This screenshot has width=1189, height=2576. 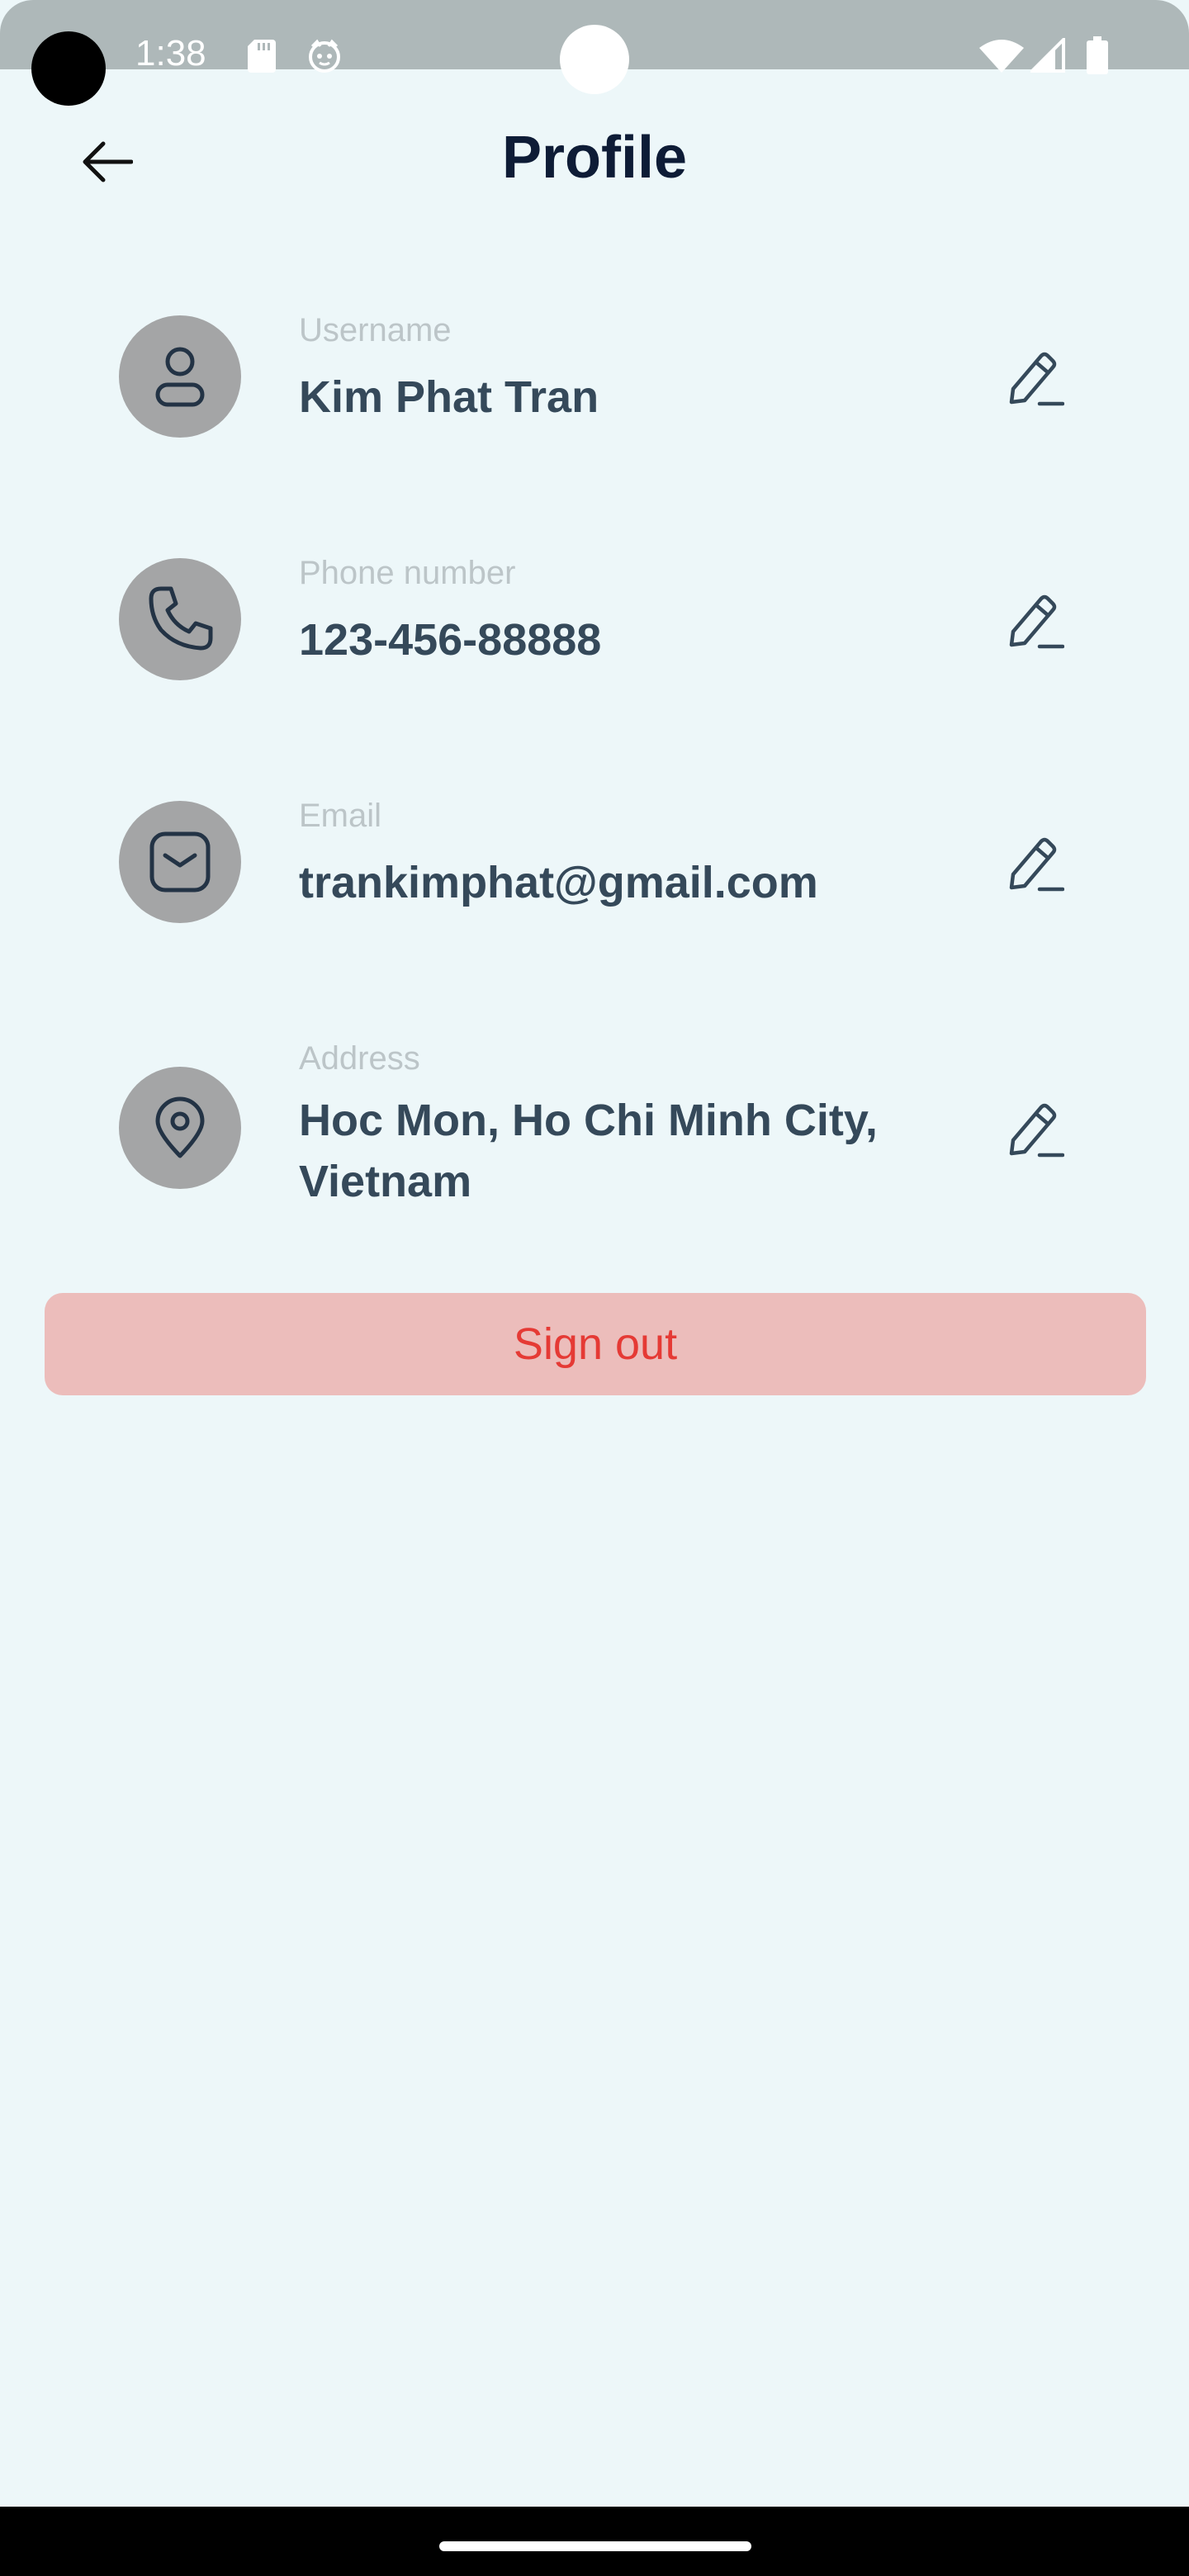 I want to click on username-icon-circle, so click(x=180, y=376).